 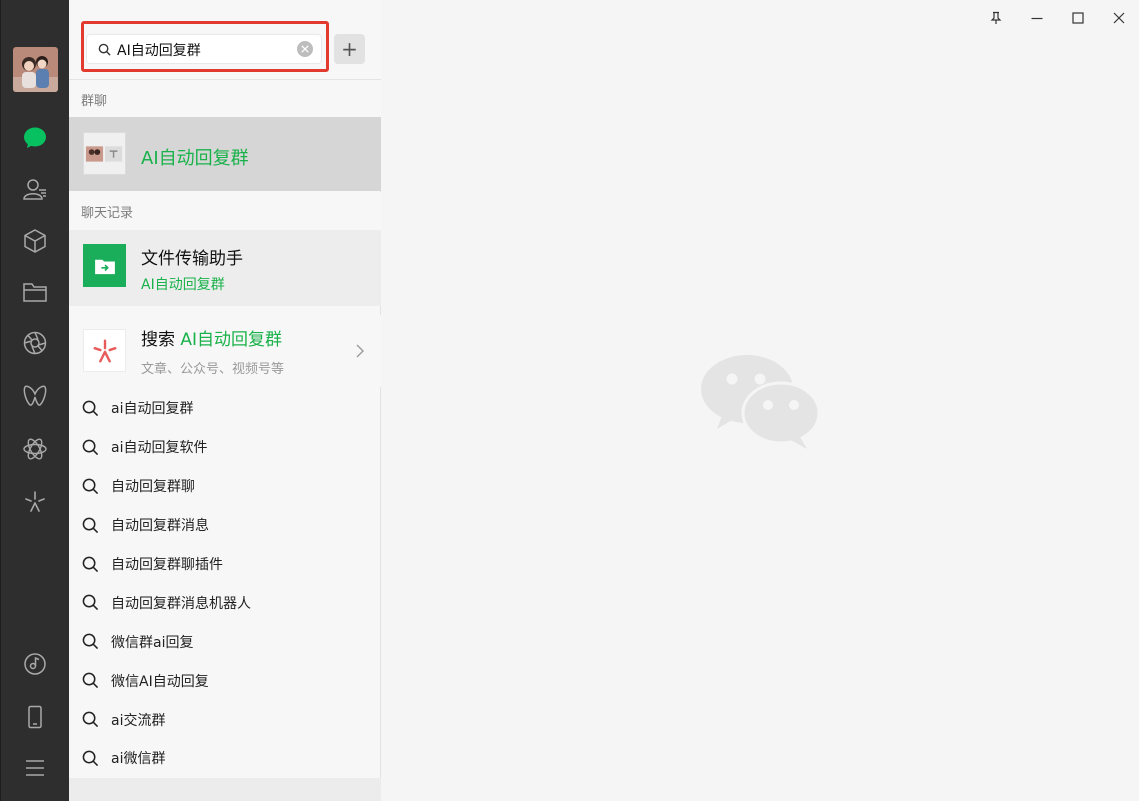 I want to click on suggestion-item: 自动回复群消息机器人, so click(x=225, y=602).